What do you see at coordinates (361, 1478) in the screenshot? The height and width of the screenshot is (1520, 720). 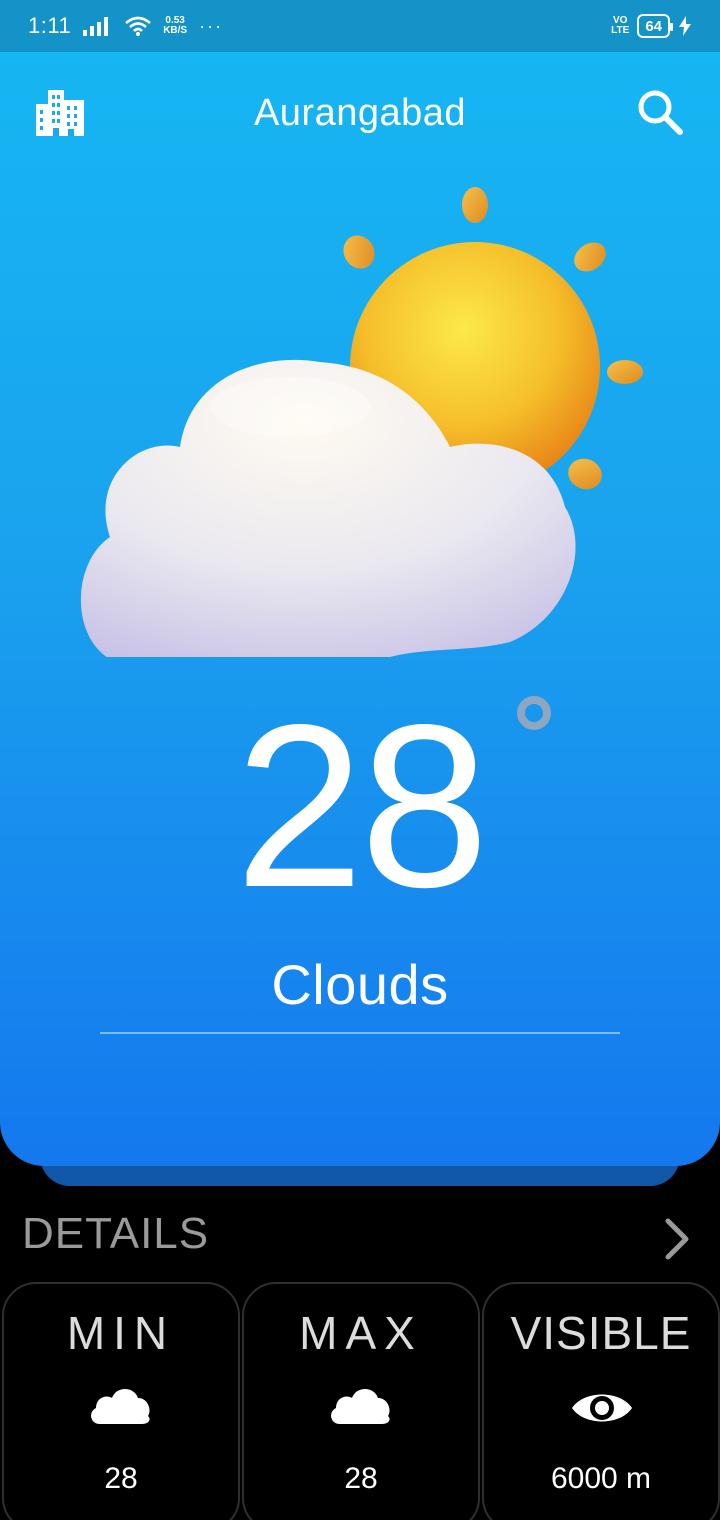 I see `tile-value-max: 28` at bounding box center [361, 1478].